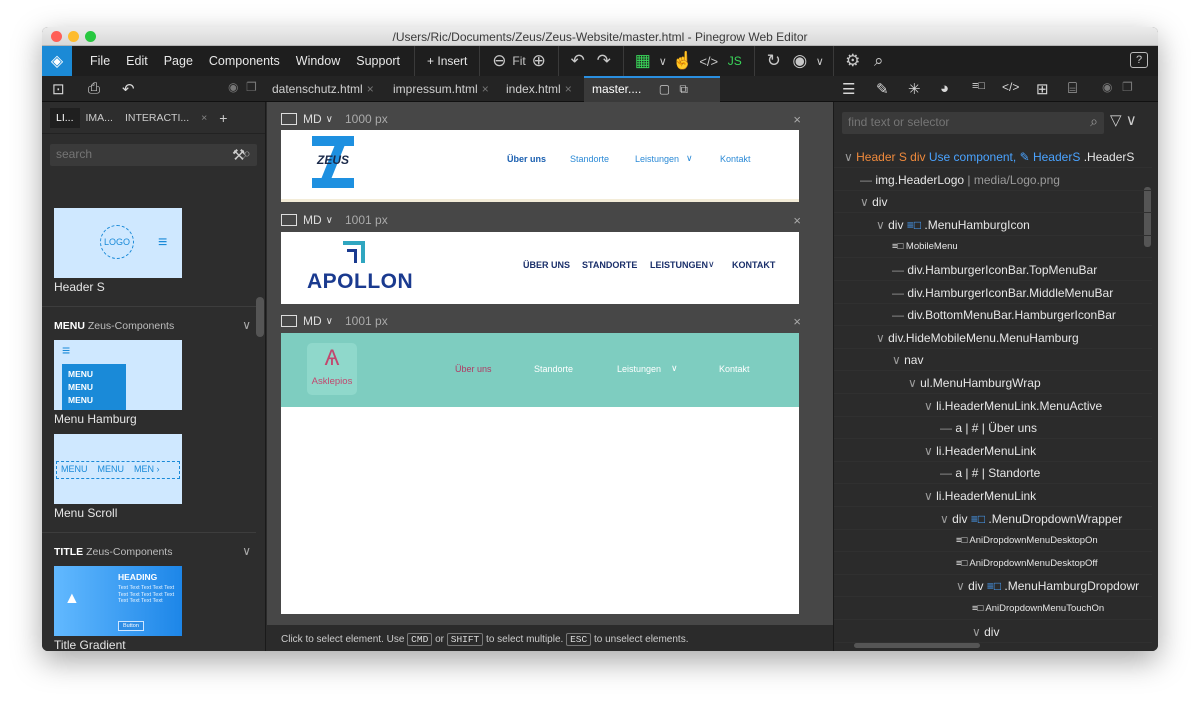 The height and width of the screenshot is (709, 1200). Describe the element at coordinates (58, 89) in the screenshot. I see `sidebar-toggle-icon: ⊡` at that location.